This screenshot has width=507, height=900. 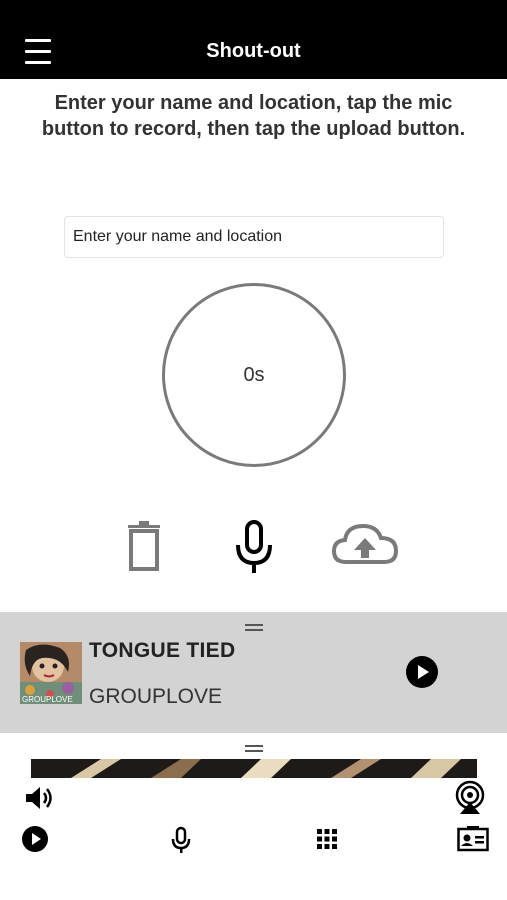 I want to click on airplay-button, so click(x=470, y=798).